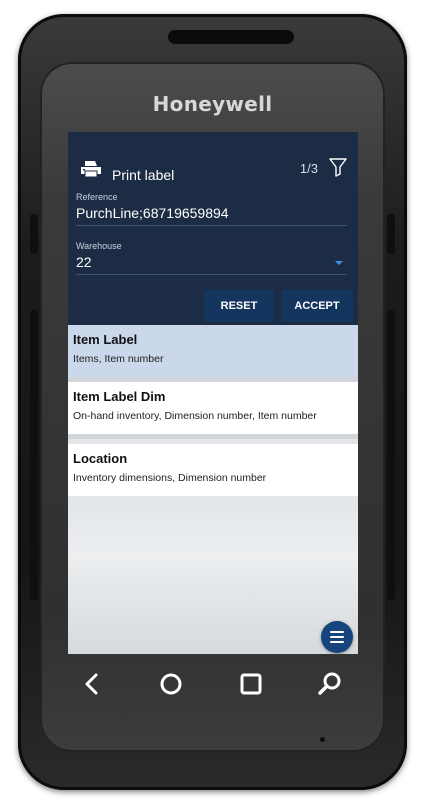  What do you see at coordinates (213, 351) in the screenshot?
I see `list-item-item-label: Item Label Items, Item number` at bounding box center [213, 351].